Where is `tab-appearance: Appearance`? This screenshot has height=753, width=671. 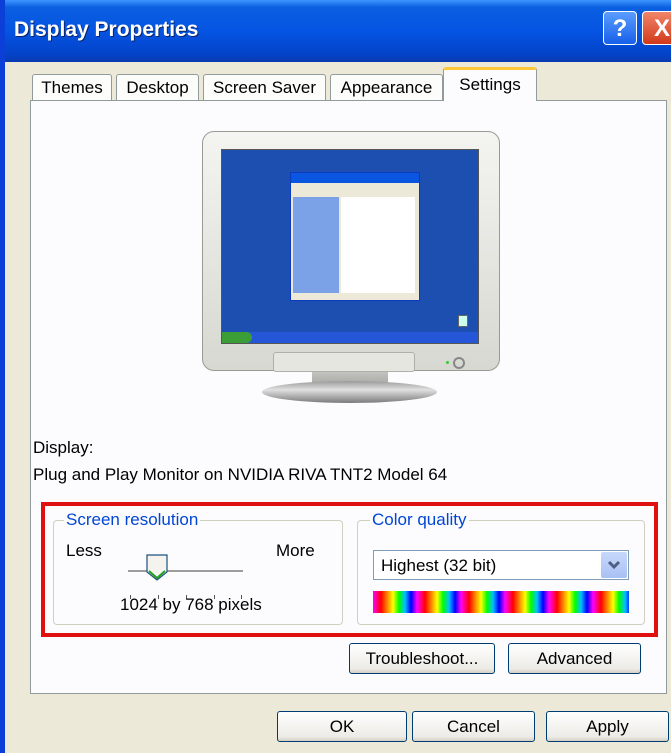 tab-appearance: Appearance is located at coordinates (386, 87).